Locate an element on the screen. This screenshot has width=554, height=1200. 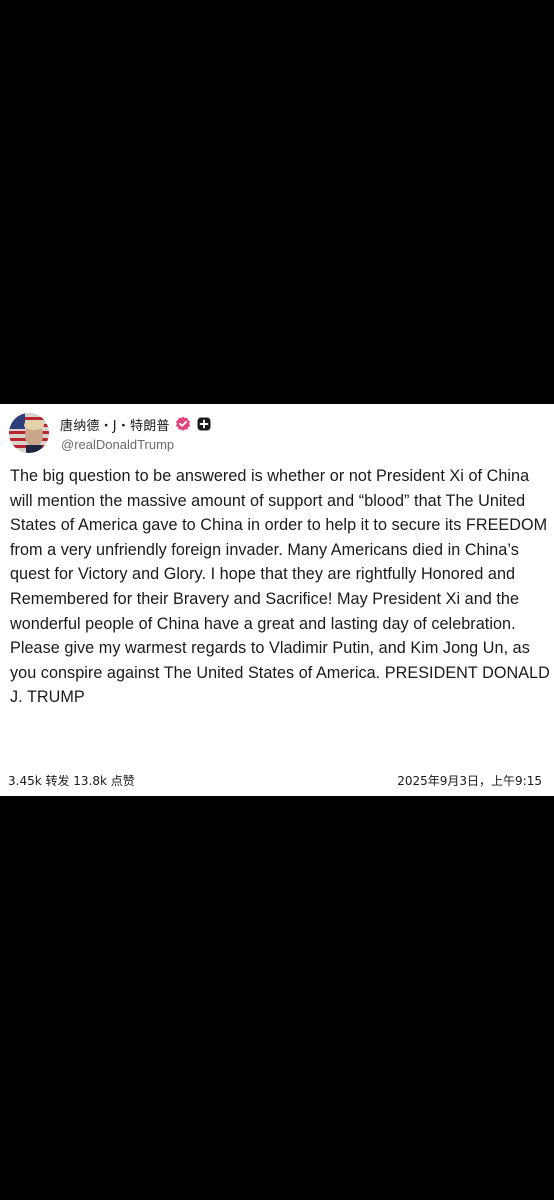
avatar is located at coordinates (29, 433).